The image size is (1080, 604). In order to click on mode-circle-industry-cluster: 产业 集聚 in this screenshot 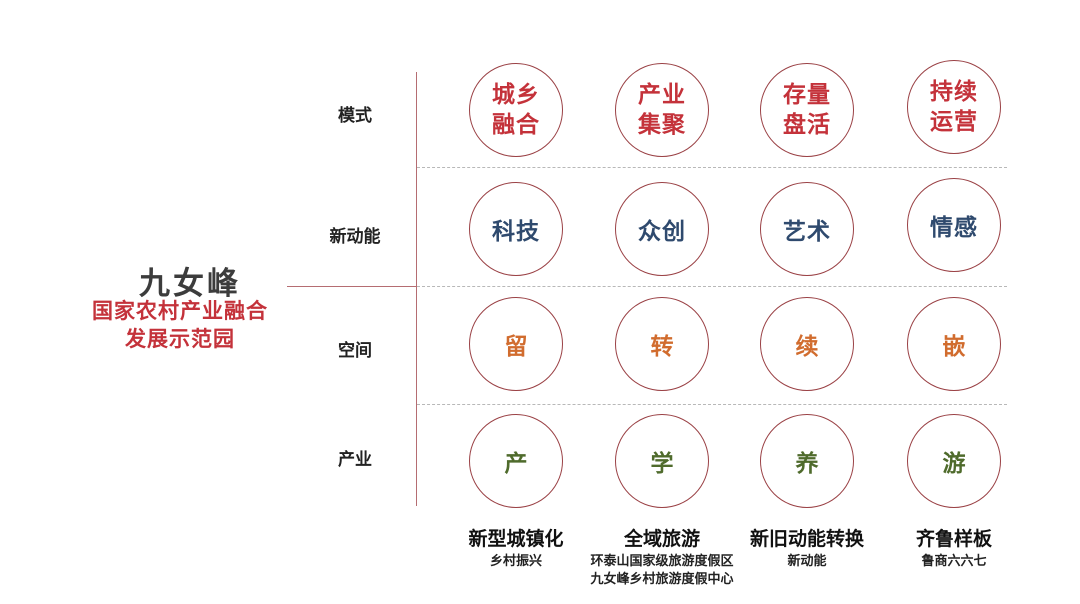, I will do `click(662, 110)`.